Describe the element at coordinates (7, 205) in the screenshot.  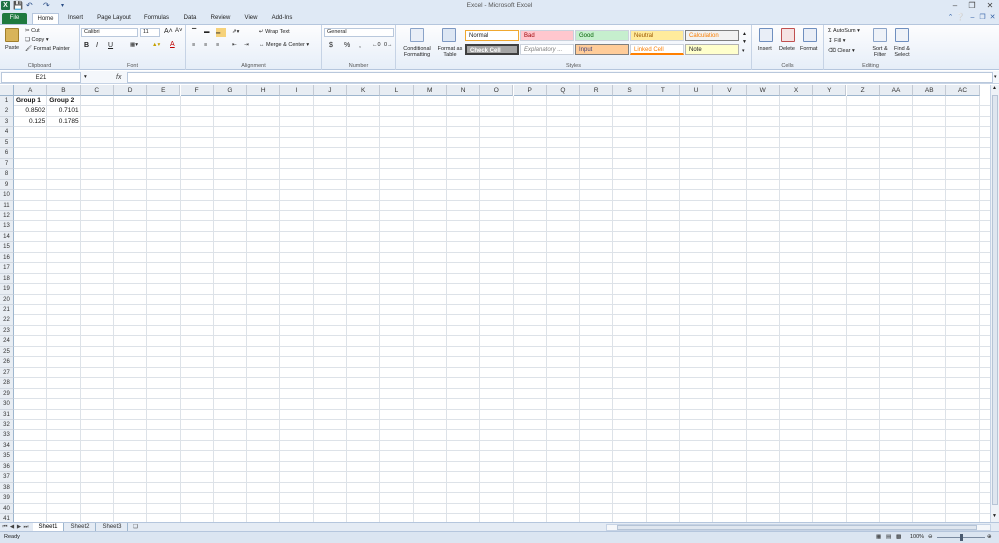
I see `row-header-11: 11` at that location.